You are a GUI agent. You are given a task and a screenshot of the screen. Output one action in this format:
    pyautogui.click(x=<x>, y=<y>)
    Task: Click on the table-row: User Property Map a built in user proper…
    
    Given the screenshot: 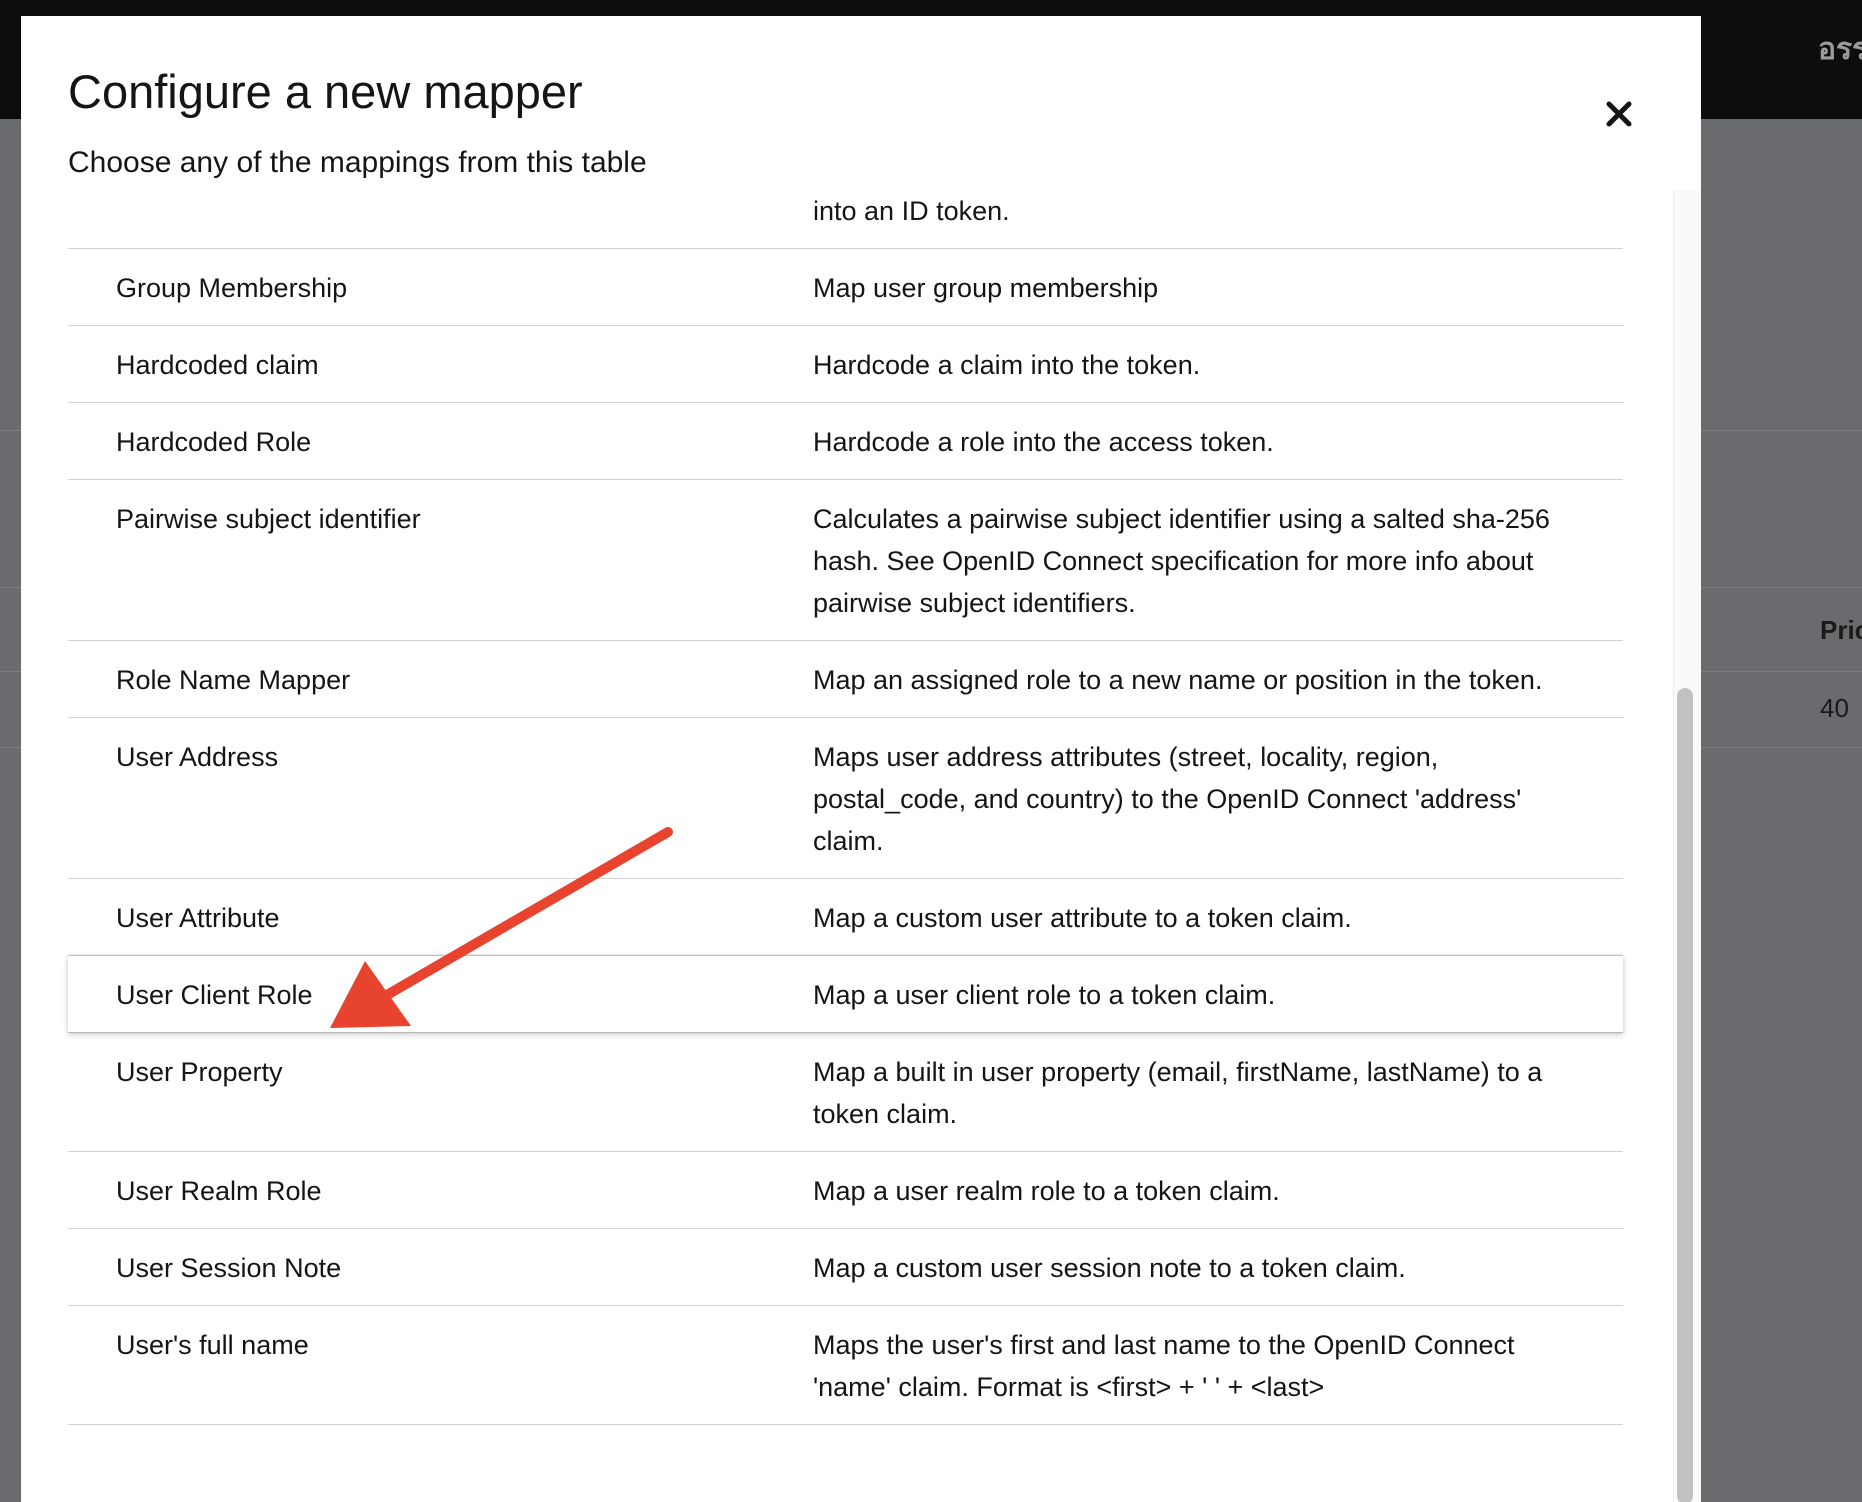 What is the action you would take?
    pyautogui.click(x=845, y=1092)
    